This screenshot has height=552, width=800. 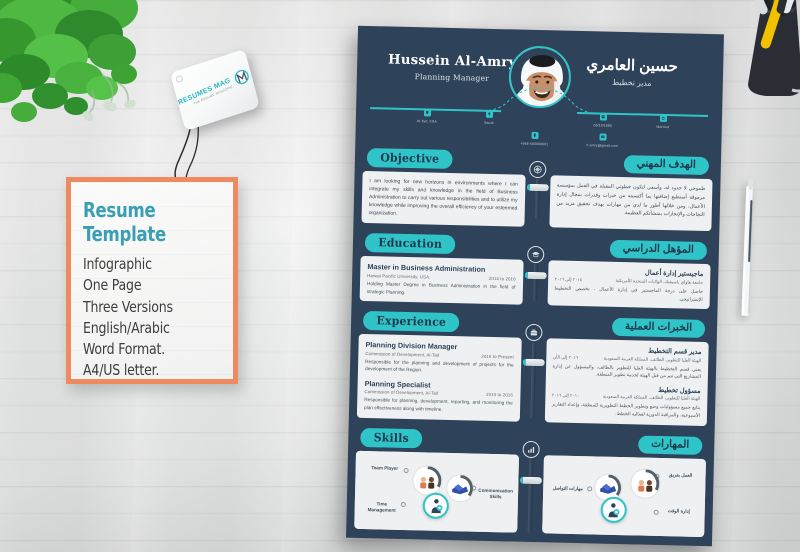 I want to click on target-icon, so click(x=538, y=169).